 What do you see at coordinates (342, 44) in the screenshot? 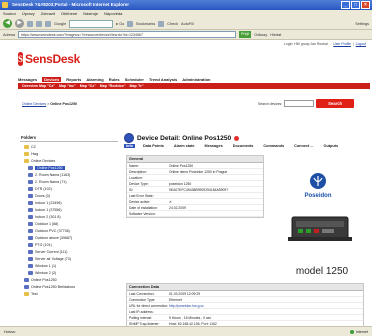
I see `user-profile-link: User Profile` at bounding box center [342, 44].